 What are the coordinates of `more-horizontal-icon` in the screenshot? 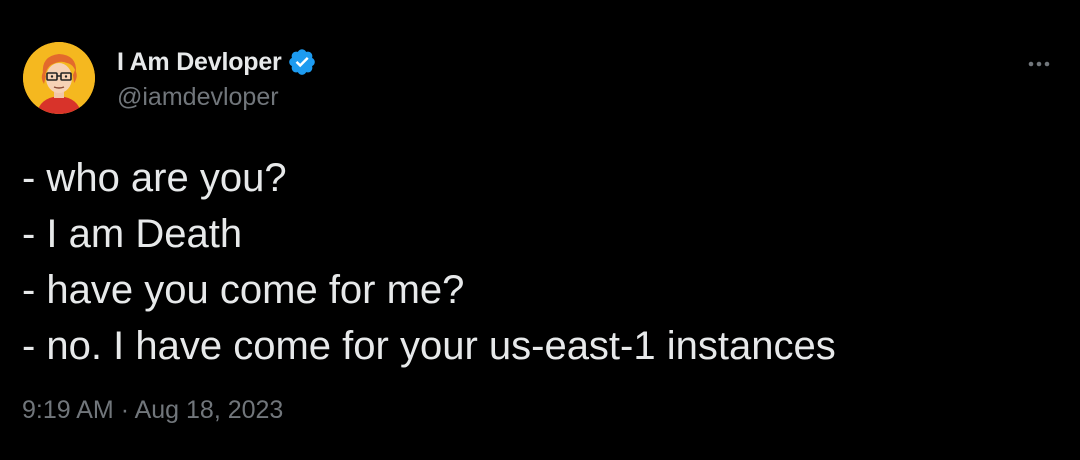 It's located at (1039, 64).